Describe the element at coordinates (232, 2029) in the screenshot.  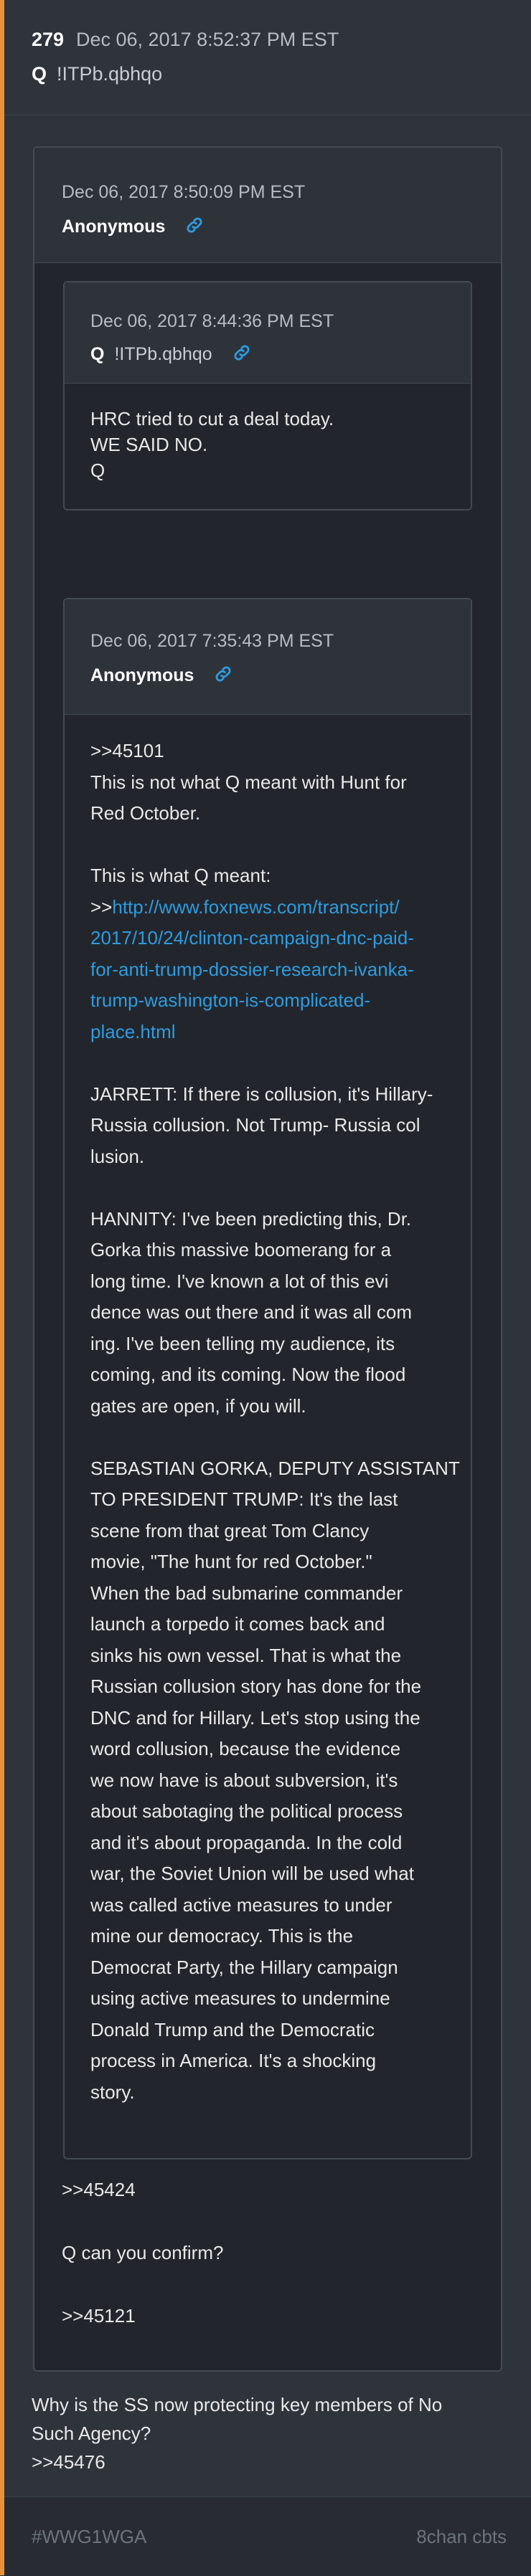
I see `body-line: Donald Trump and the Democratic` at that location.